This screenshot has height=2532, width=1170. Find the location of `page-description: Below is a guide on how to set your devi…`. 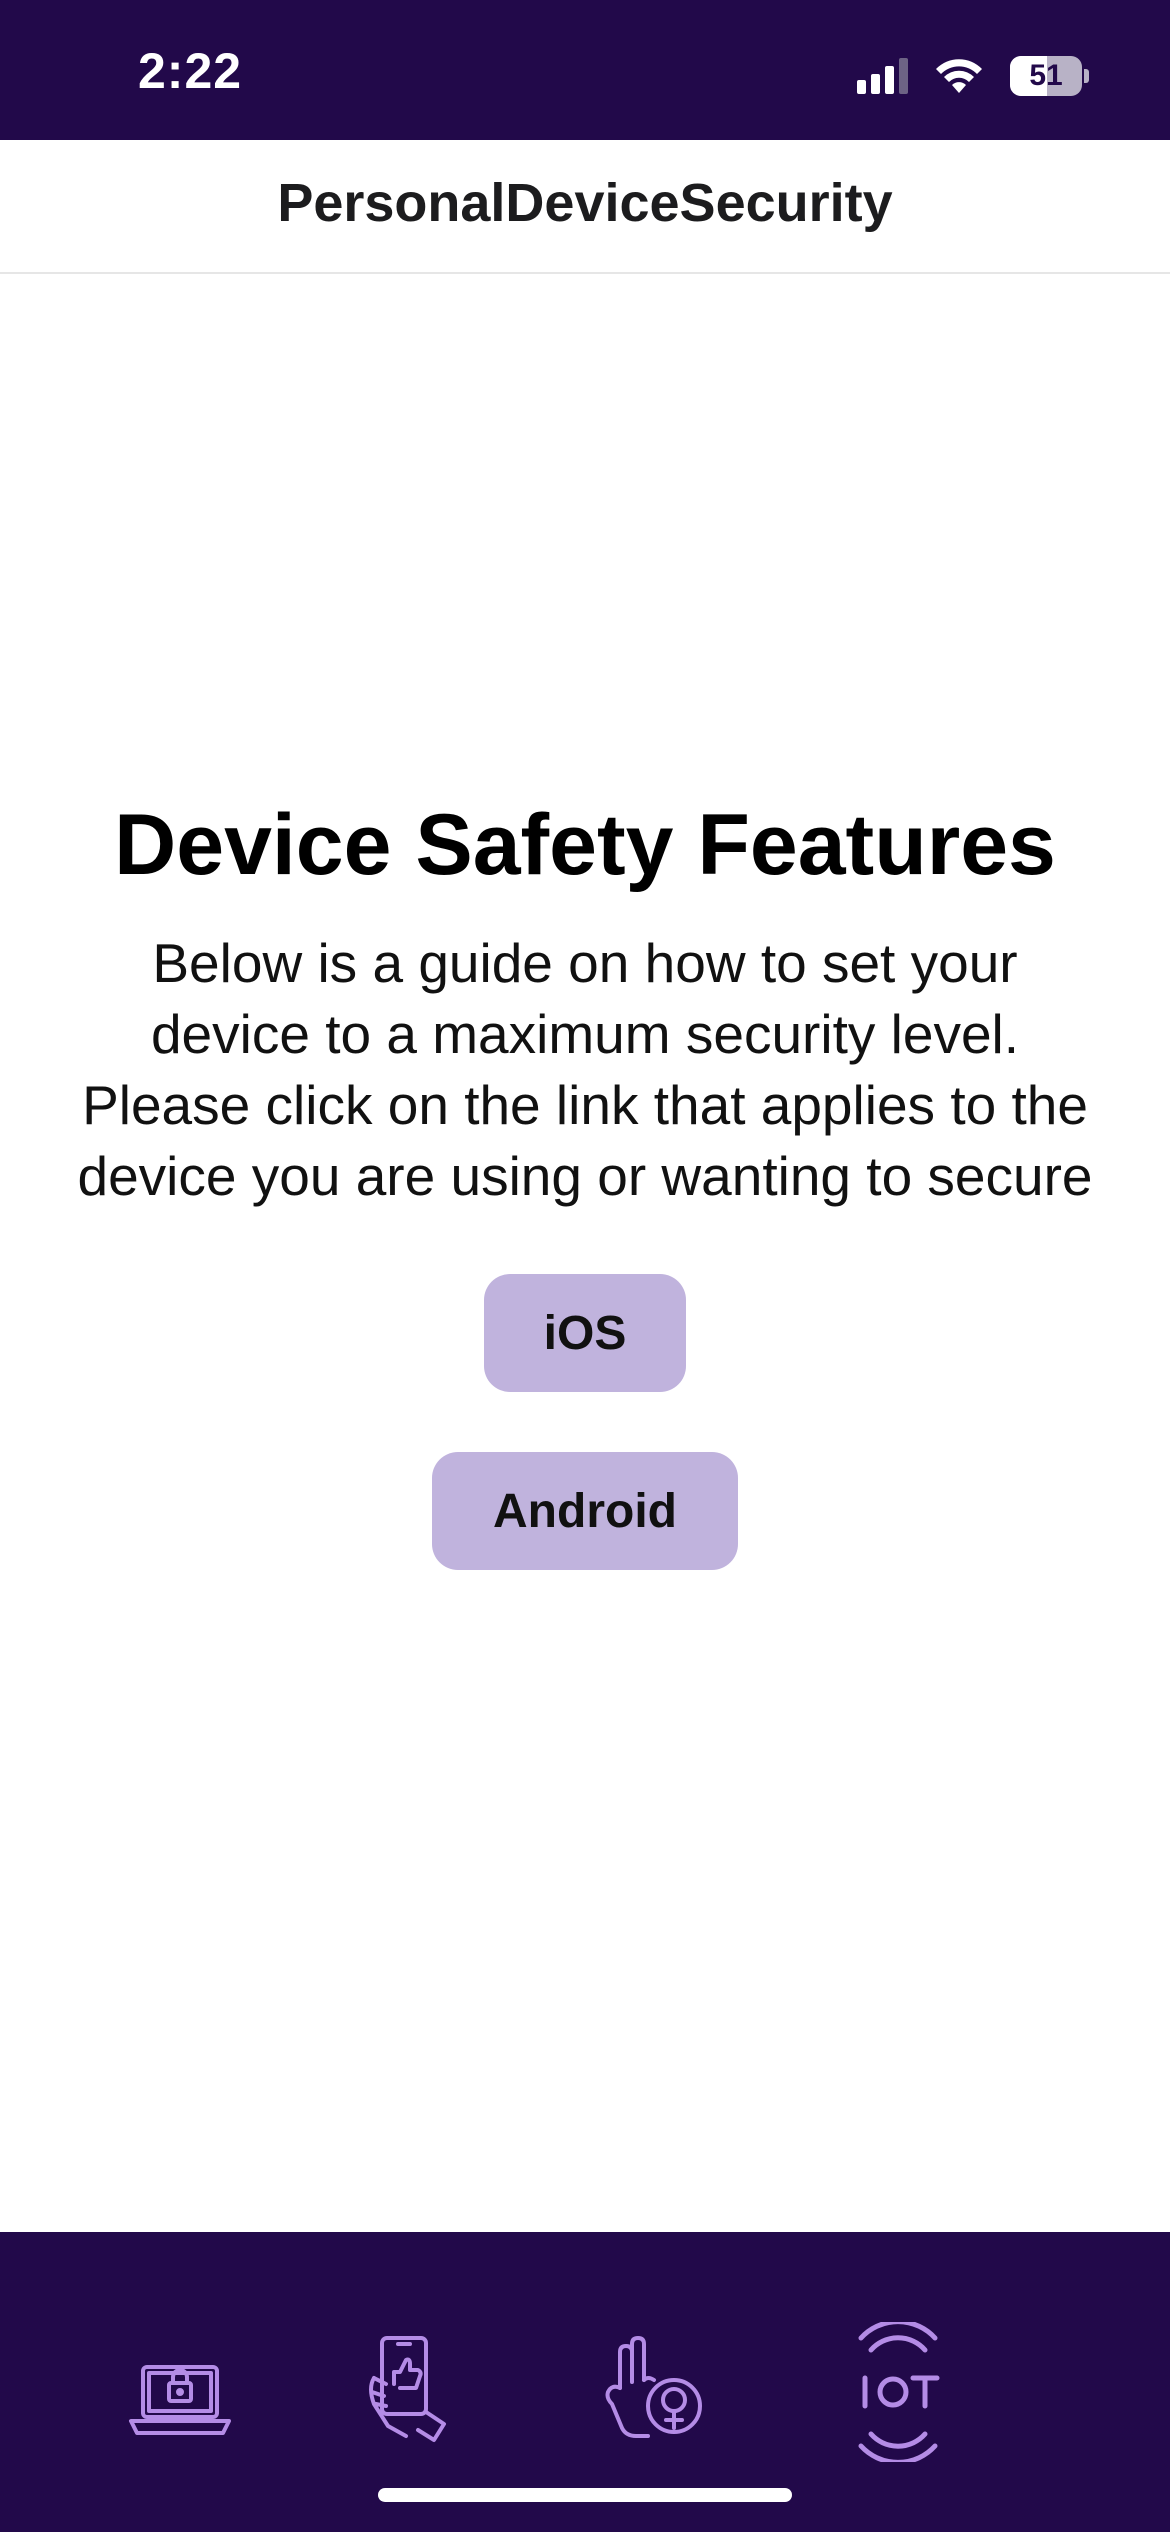

page-description: Below is a guide on how to set your devi… is located at coordinates (585, 1069).